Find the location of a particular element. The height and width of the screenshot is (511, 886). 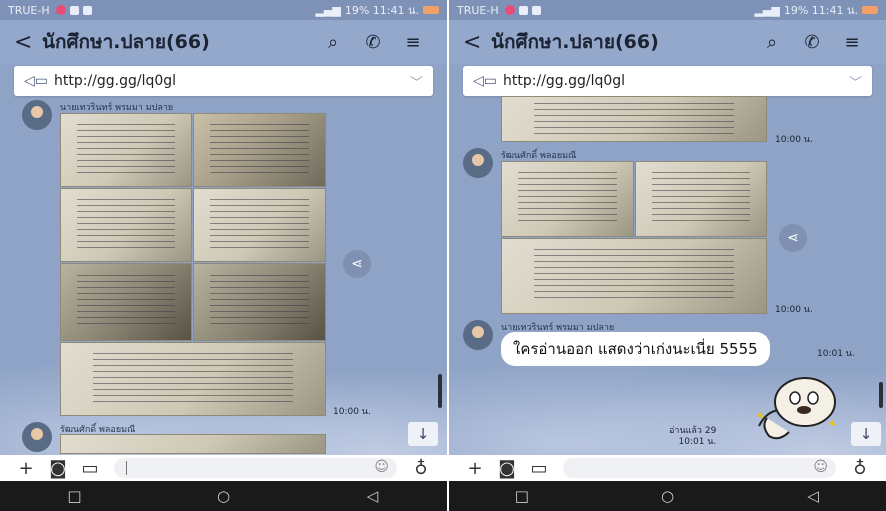

sticker-brown-bear is located at coordinates (795, 405).